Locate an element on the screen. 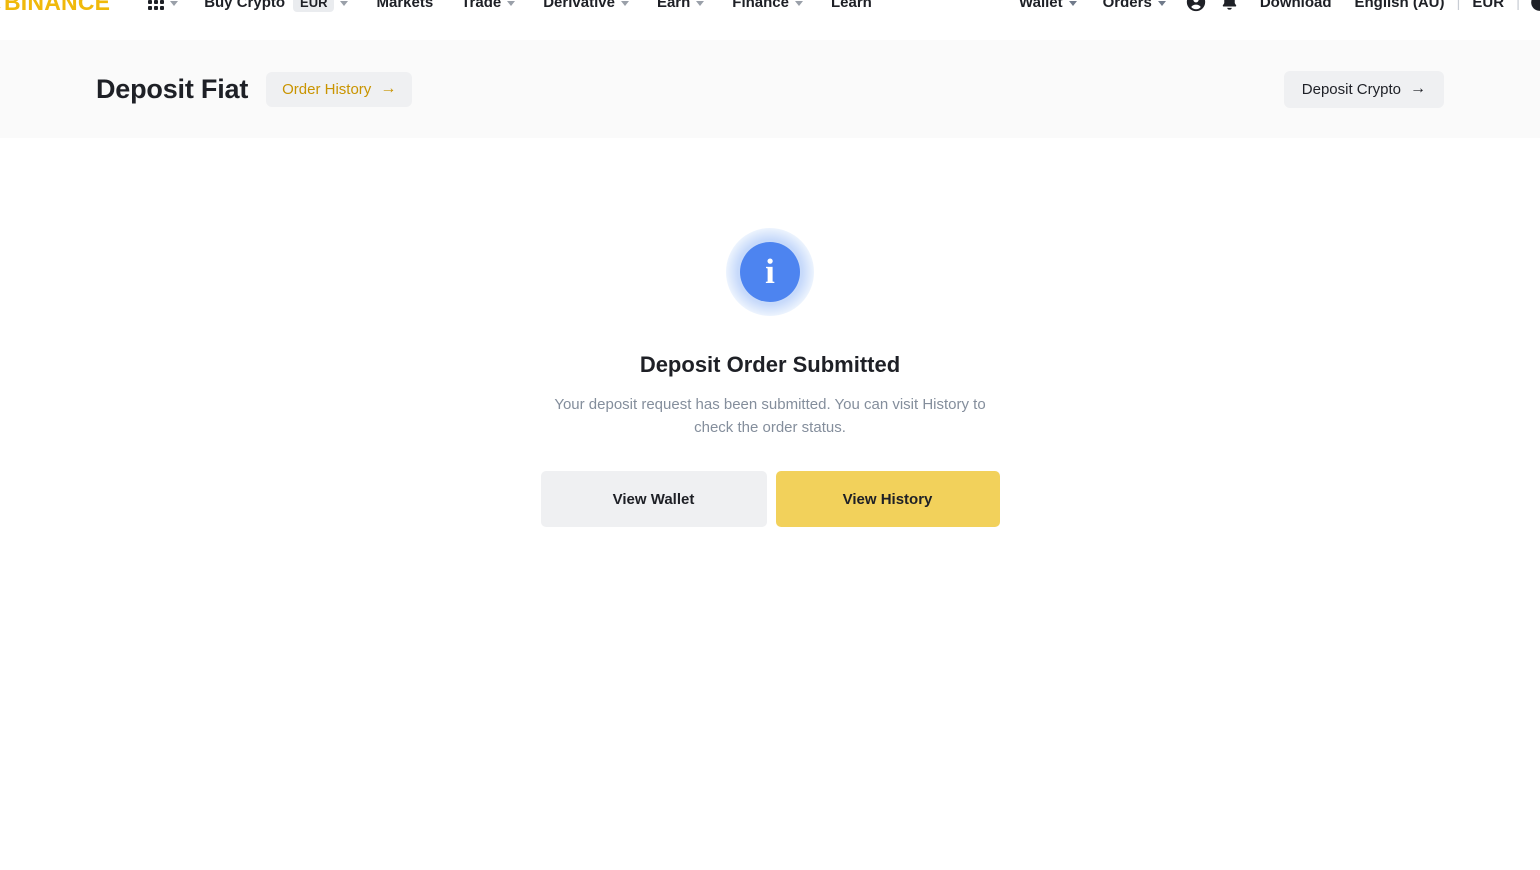 This screenshot has width=1540, height=870. binance-logo: BINANCE is located at coordinates (55, 8).